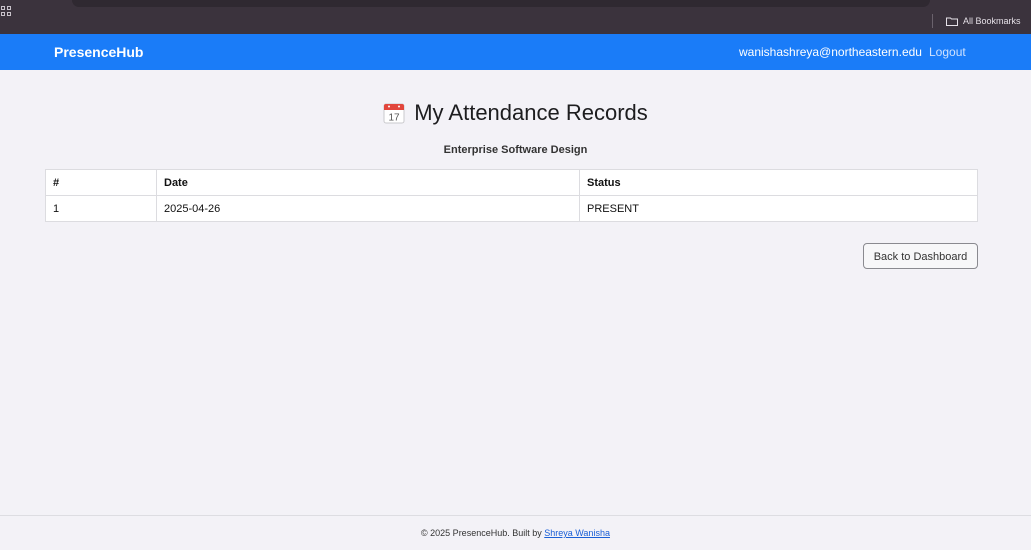 The height and width of the screenshot is (550, 1031). What do you see at coordinates (101, 182) in the screenshot?
I see `column-header-number: #` at bounding box center [101, 182].